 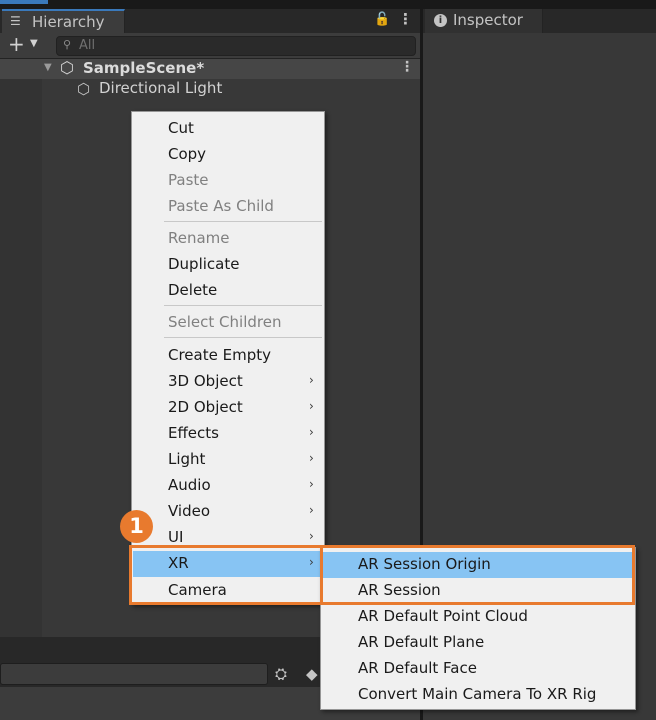 What do you see at coordinates (15, 21) in the screenshot?
I see `list-icon: ☰` at bounding box center [15, 21].